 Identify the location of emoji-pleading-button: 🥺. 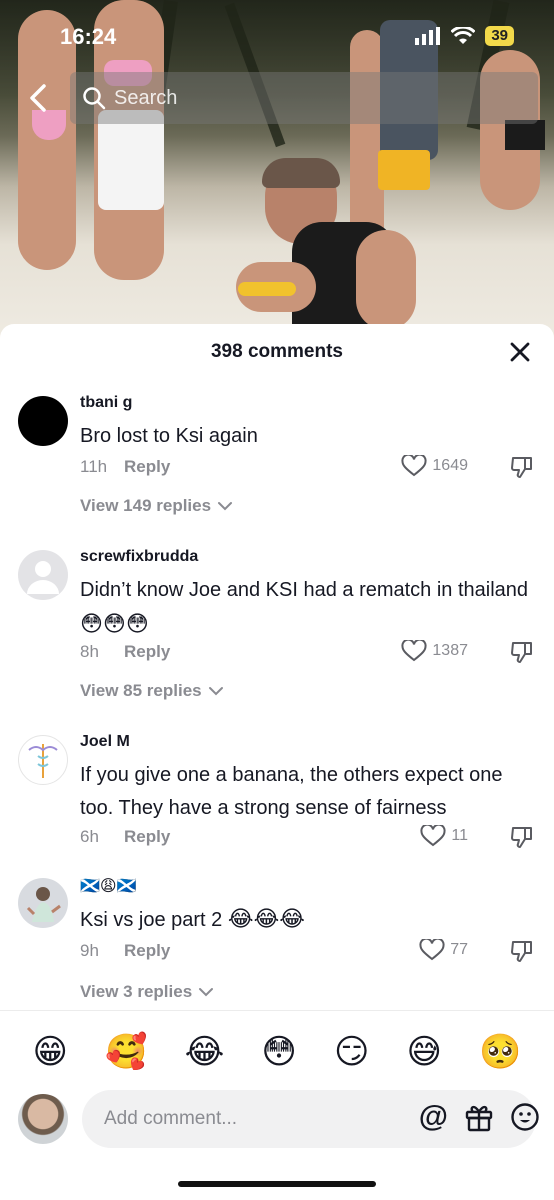
(500, 1052).